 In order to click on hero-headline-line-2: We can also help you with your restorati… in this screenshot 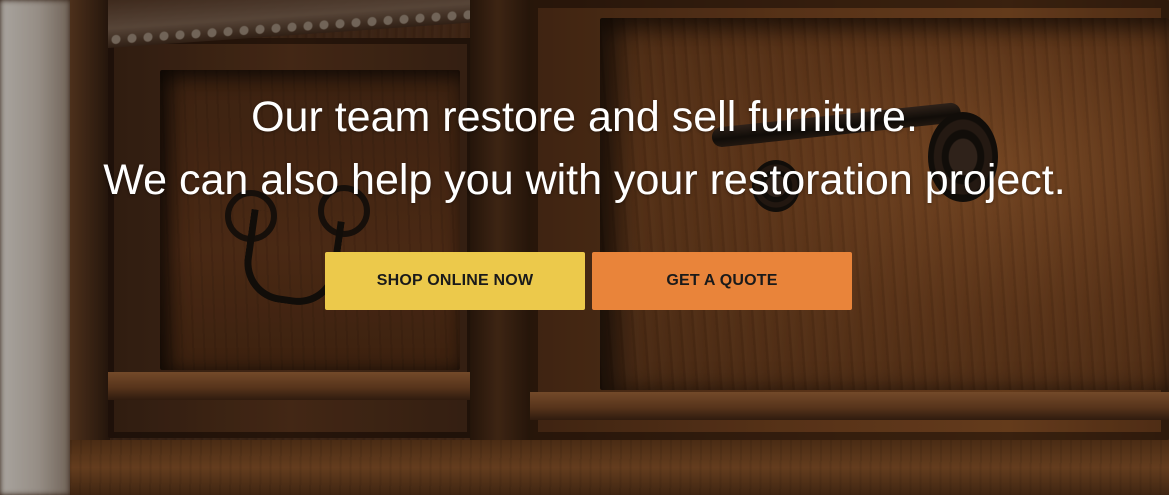, I will do `click(584, 180)`.